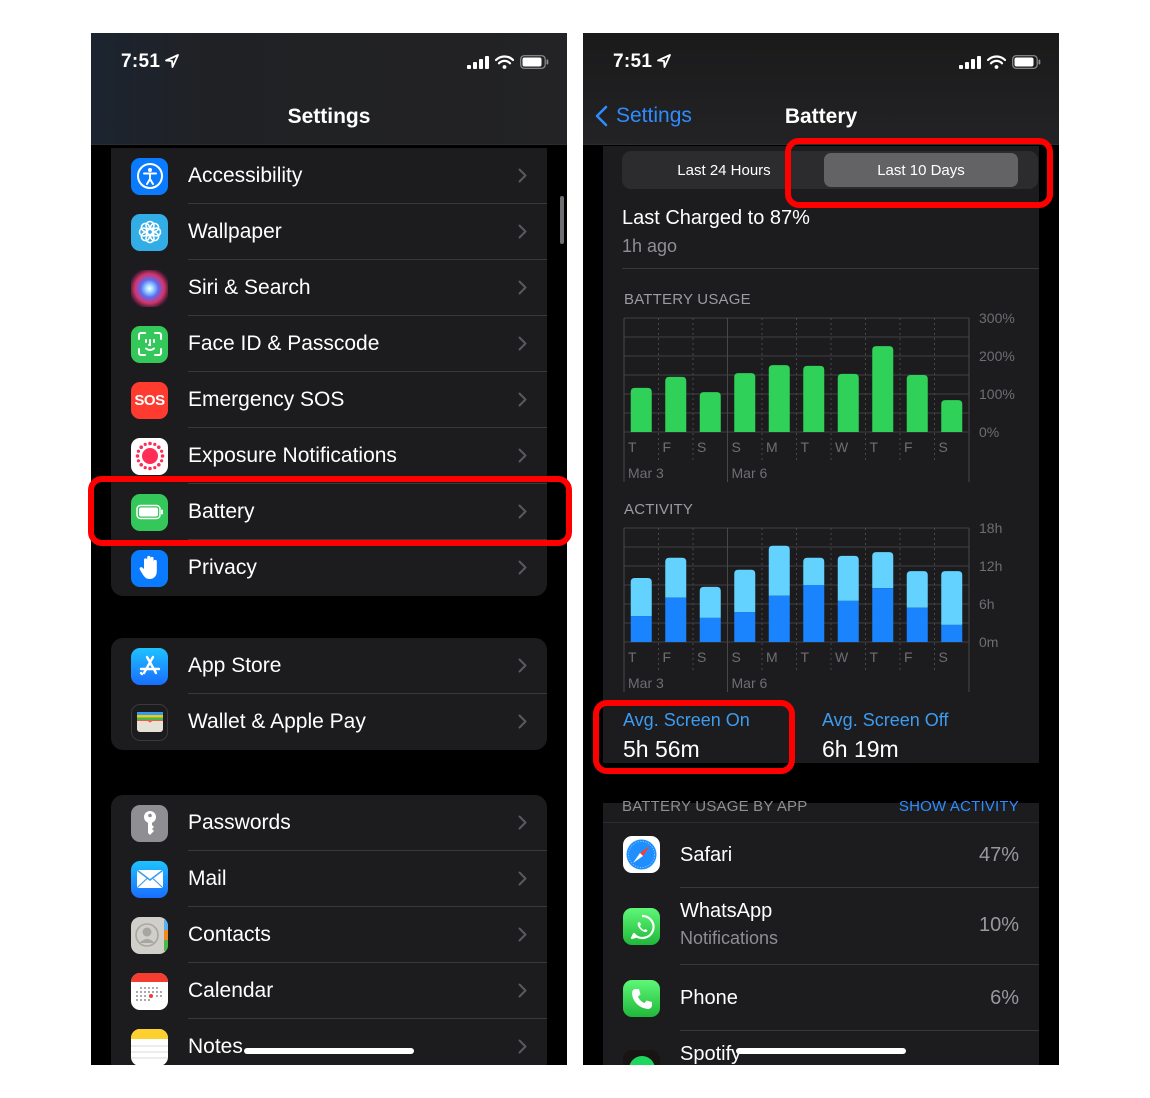 Image resolution: width=1150 pixels, height=1098 pixels. I want to click on phone-icon, so click(641, 998).